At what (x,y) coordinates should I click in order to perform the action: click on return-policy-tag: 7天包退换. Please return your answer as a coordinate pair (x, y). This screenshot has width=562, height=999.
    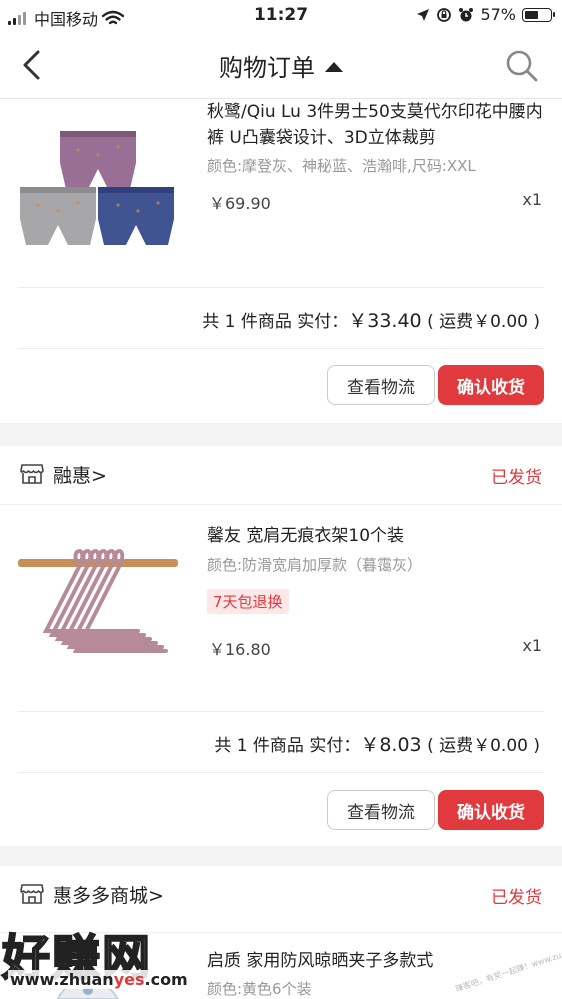
    Looking at the image, I should click on (248, 601).